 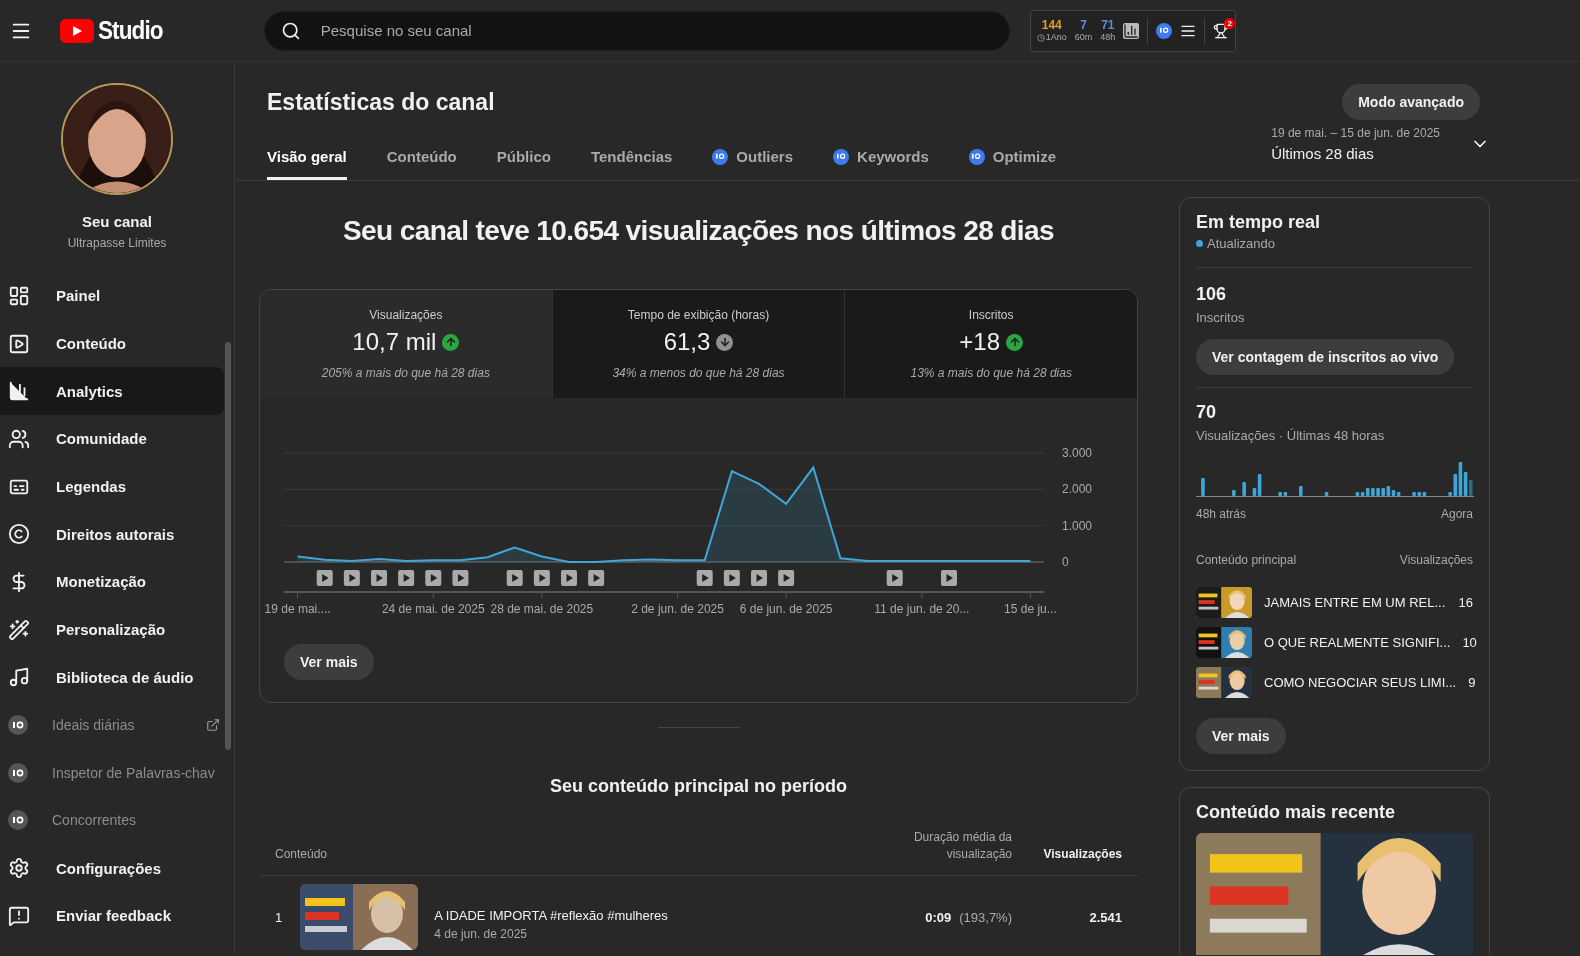 What do you see at coordinates (19, 438) in the screenshot?
I see `people-icon` at bounding box center [19, 438].